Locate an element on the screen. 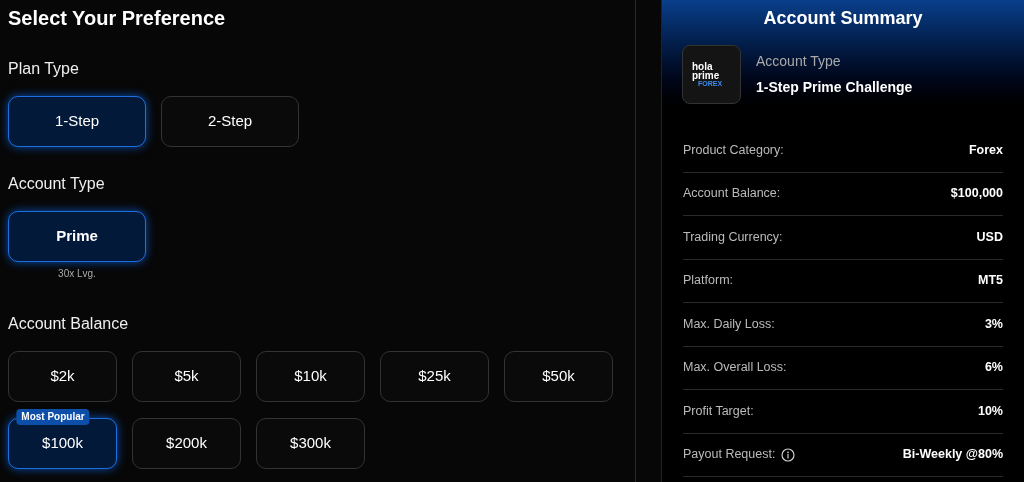 The height and width of the screenshot is (482, 1024). option-button: $300k is located at coordinates (310, 443).